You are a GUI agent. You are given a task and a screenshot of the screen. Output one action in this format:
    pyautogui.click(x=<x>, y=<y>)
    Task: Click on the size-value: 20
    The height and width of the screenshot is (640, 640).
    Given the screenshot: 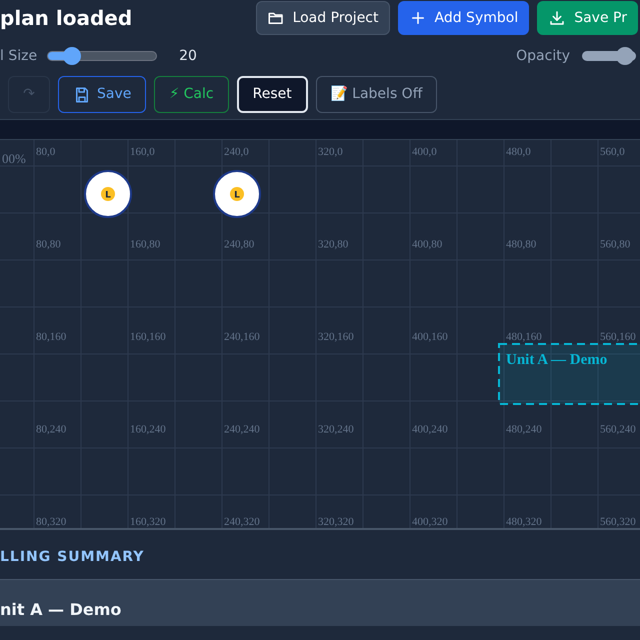 What is the action you would take?
    pyautogui.click(x=188, y=56)
    